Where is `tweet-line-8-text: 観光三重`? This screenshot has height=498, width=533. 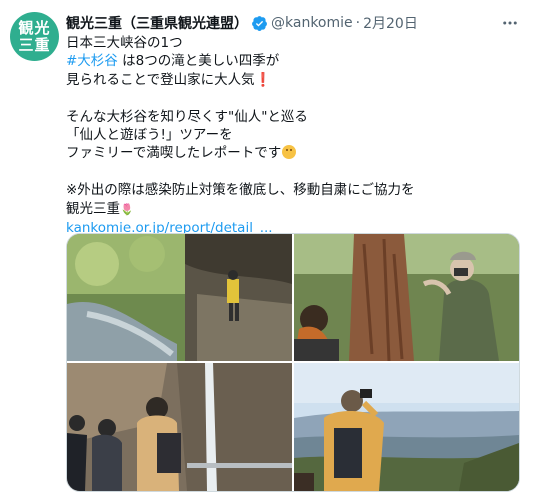 tweet-line-8-text: 観光三重 is located at coordinates (93, 208).